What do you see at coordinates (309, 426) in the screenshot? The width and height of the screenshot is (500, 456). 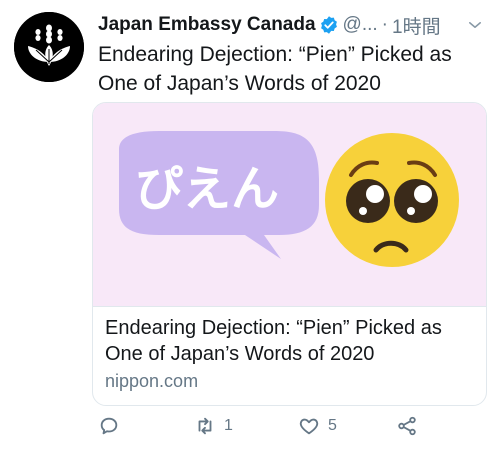 I see `heart-icon` at bounding box center [309, 426].